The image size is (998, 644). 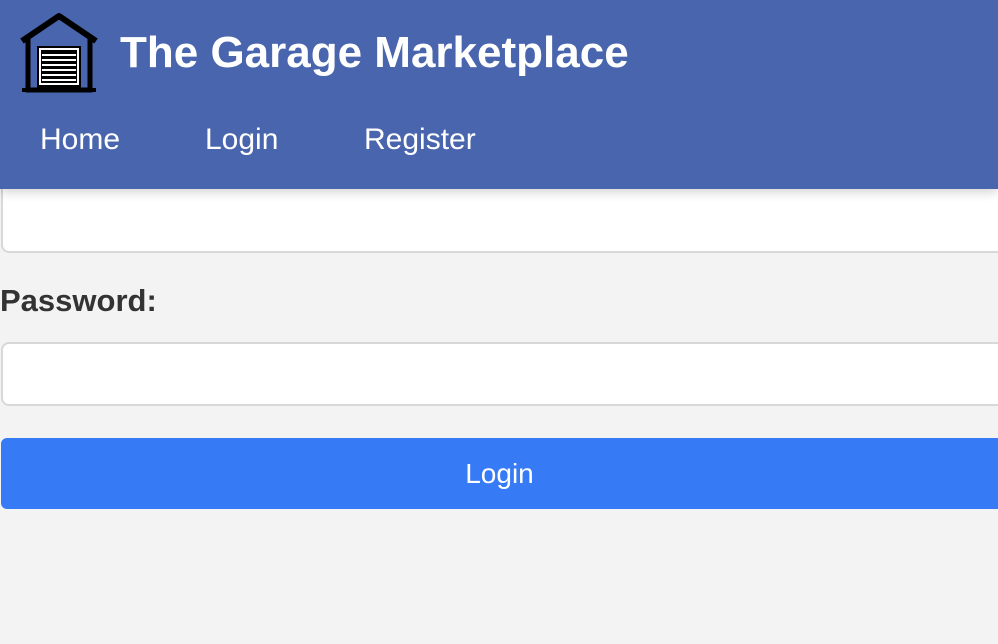 I want to click on login-submit-label: Login, so click(x=499, y=473).